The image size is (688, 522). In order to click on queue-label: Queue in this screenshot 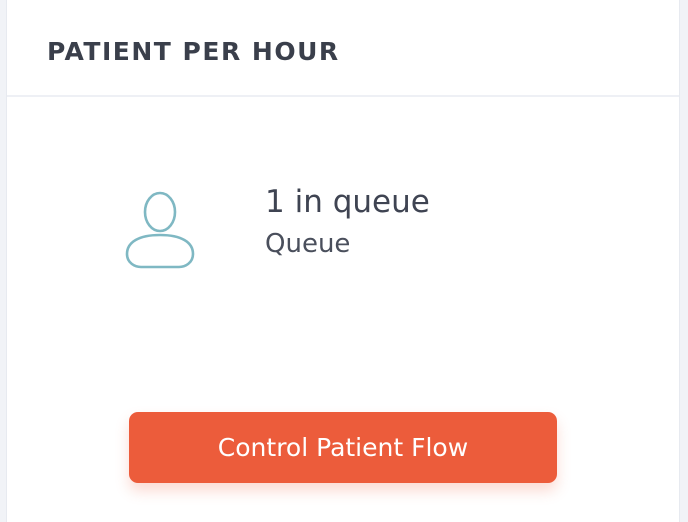, I will do `click(308, 244)`.